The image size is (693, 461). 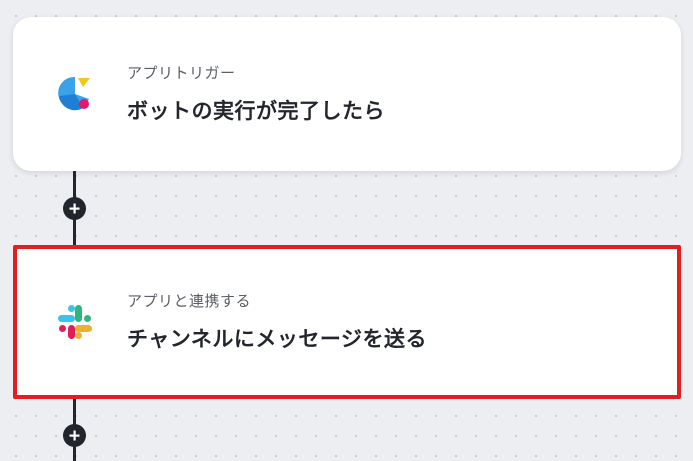 What do you see at coordinates (189, 301) in the screenshot?
I see `step-type-label: アプリと連携する` at bounding box center [189, 301].